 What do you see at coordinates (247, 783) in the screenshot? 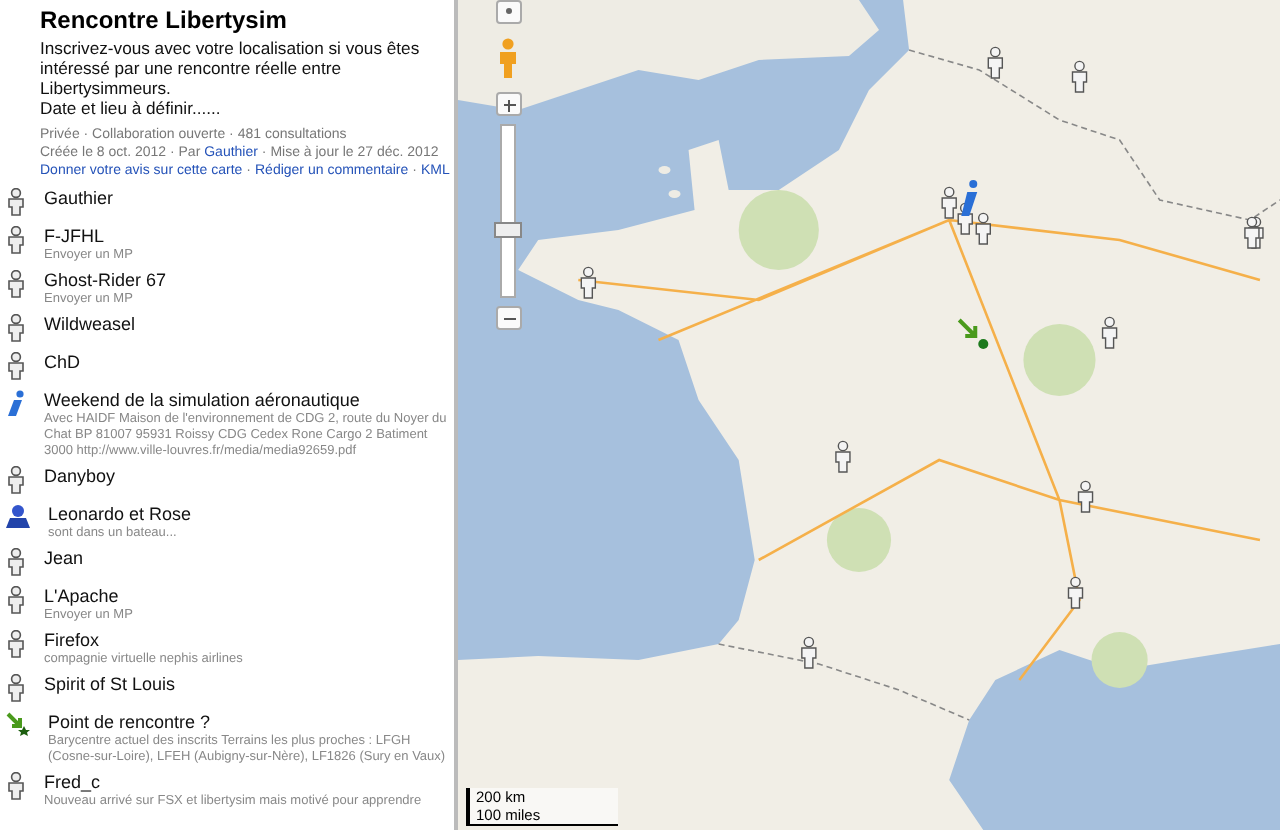
I see `place-name: Fred_c` at bounding box center [247, 783].